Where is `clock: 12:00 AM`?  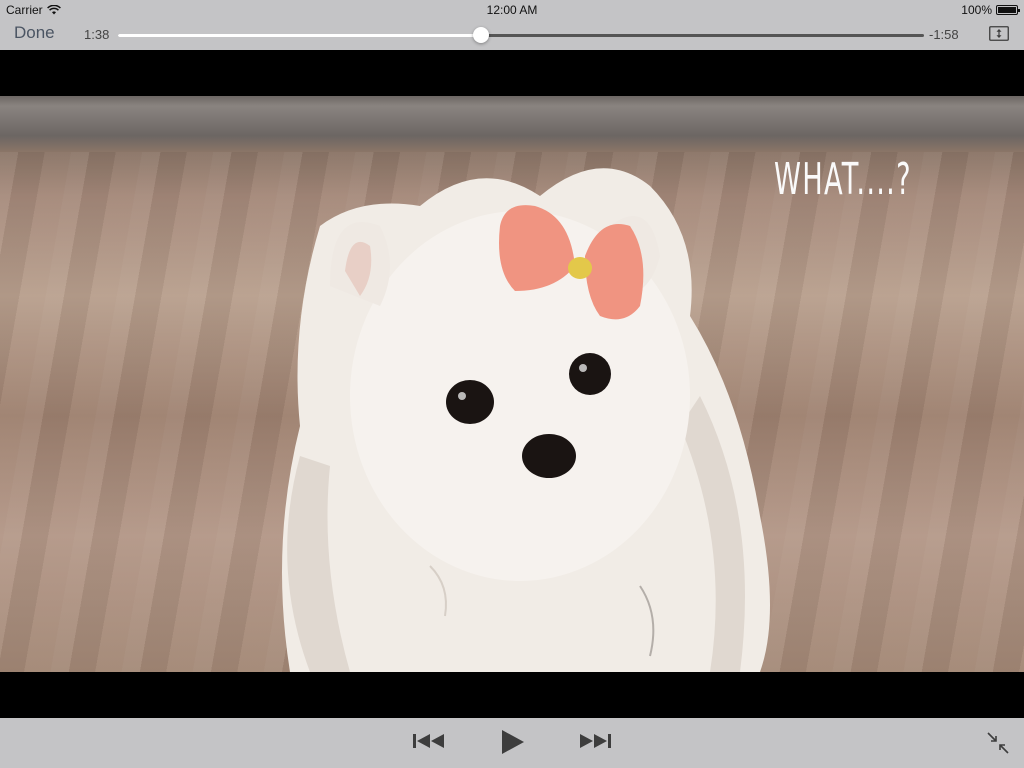
clock: 12:00 AM is located at coordinates (512, 10).